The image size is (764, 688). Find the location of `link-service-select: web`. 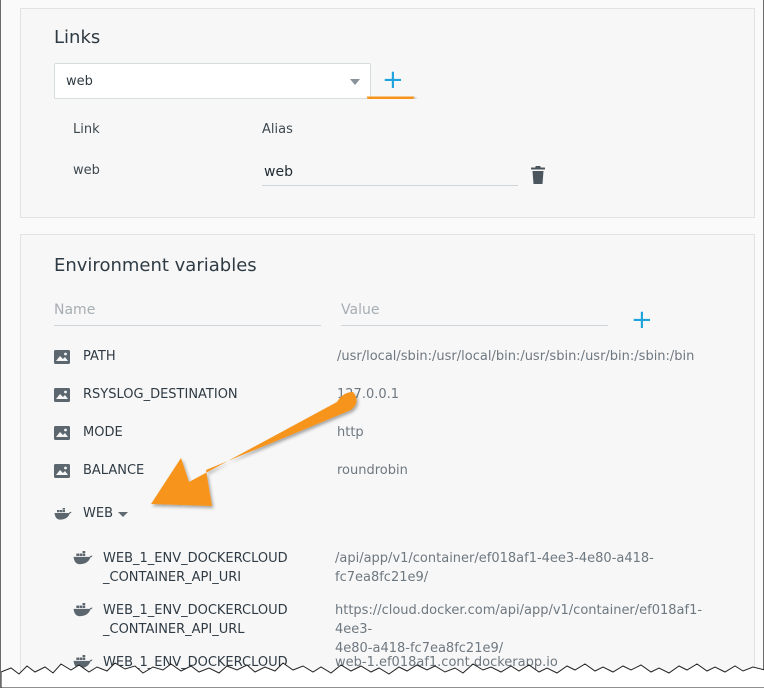

link-service-select: web is located at coordinates (212, 81).